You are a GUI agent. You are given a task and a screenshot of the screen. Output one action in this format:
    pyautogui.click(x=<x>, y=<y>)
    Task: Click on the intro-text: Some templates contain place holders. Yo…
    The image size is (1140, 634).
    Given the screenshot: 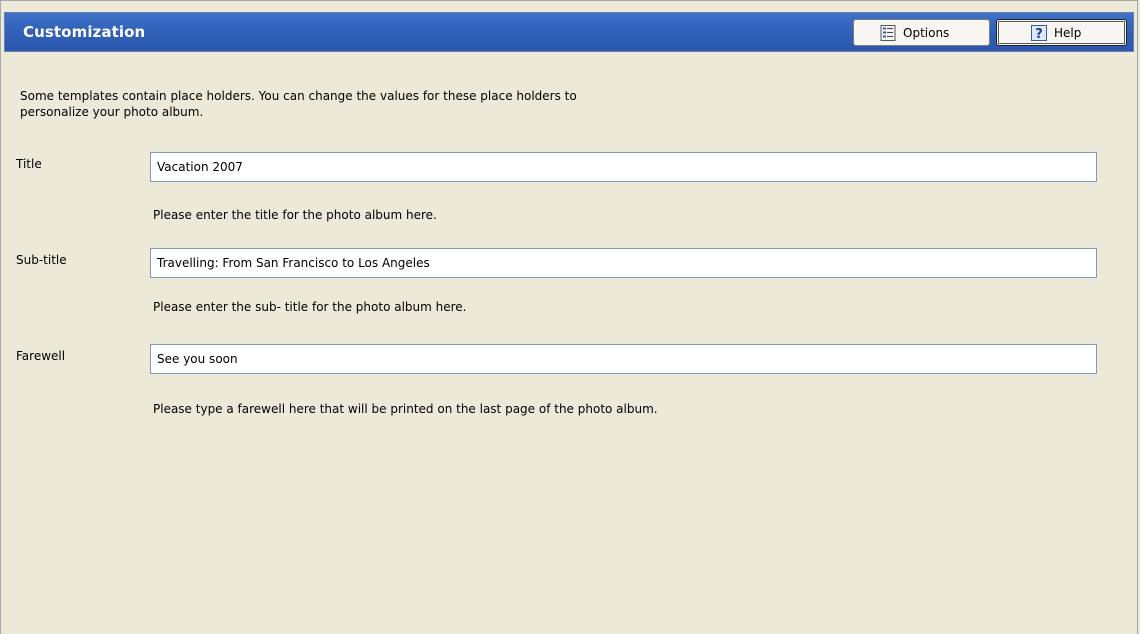 What is the action you would take?
    pyautogui.click(x=298, y=104)
    